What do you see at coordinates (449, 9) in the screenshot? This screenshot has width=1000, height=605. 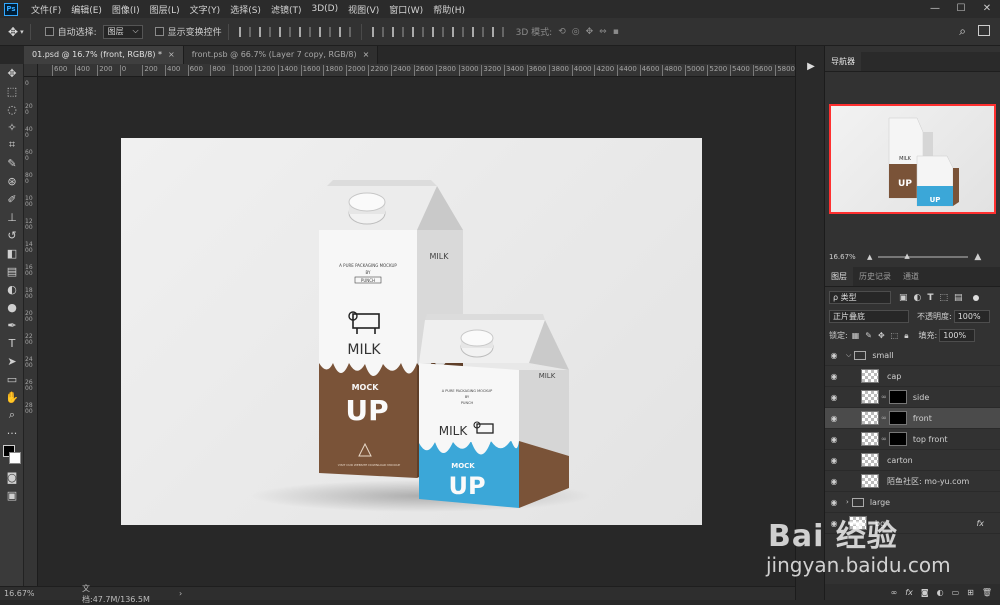 I see `menu-help: 帮助(H)` at bounding box center [449, 9].